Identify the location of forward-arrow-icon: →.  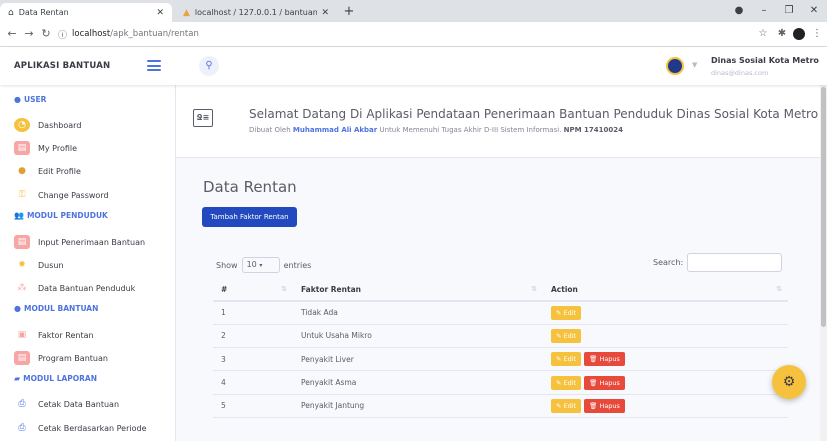
(29, 34).